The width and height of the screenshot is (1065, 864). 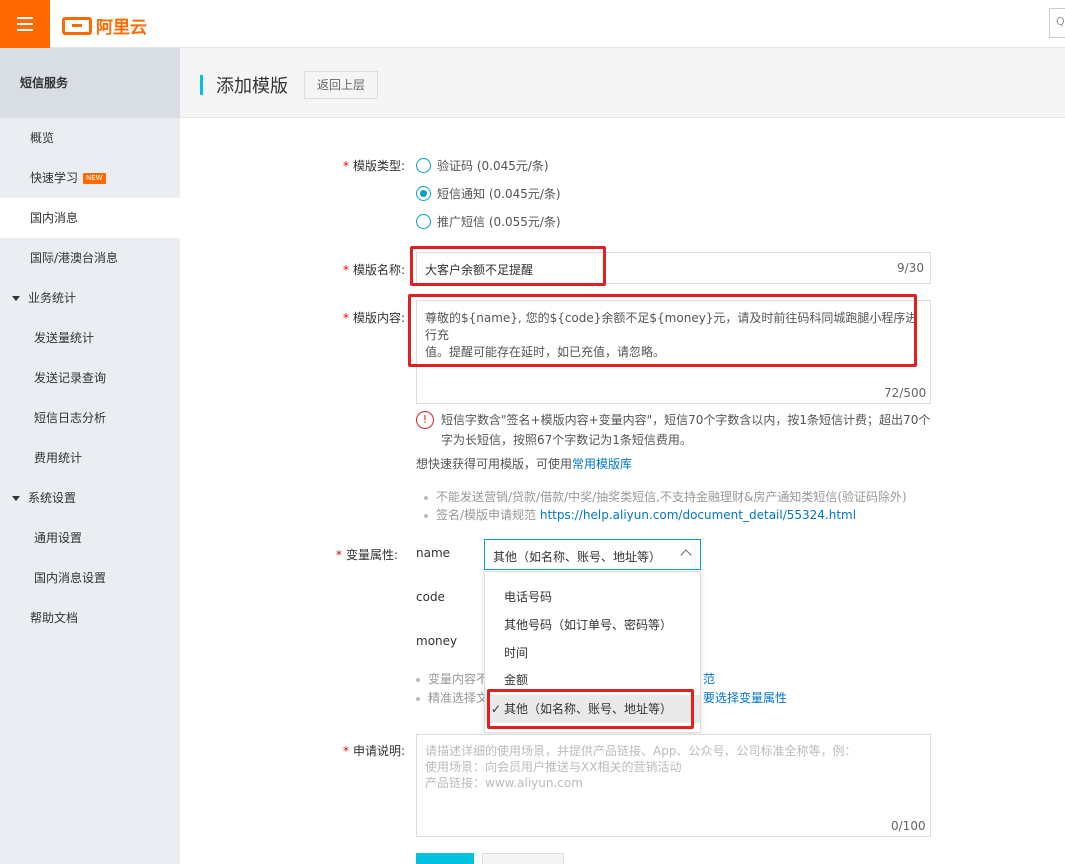 What do you see at coordinates (433, 553) in the screenshot?
I see `variable-name: name` at bounding box center [433, 553].